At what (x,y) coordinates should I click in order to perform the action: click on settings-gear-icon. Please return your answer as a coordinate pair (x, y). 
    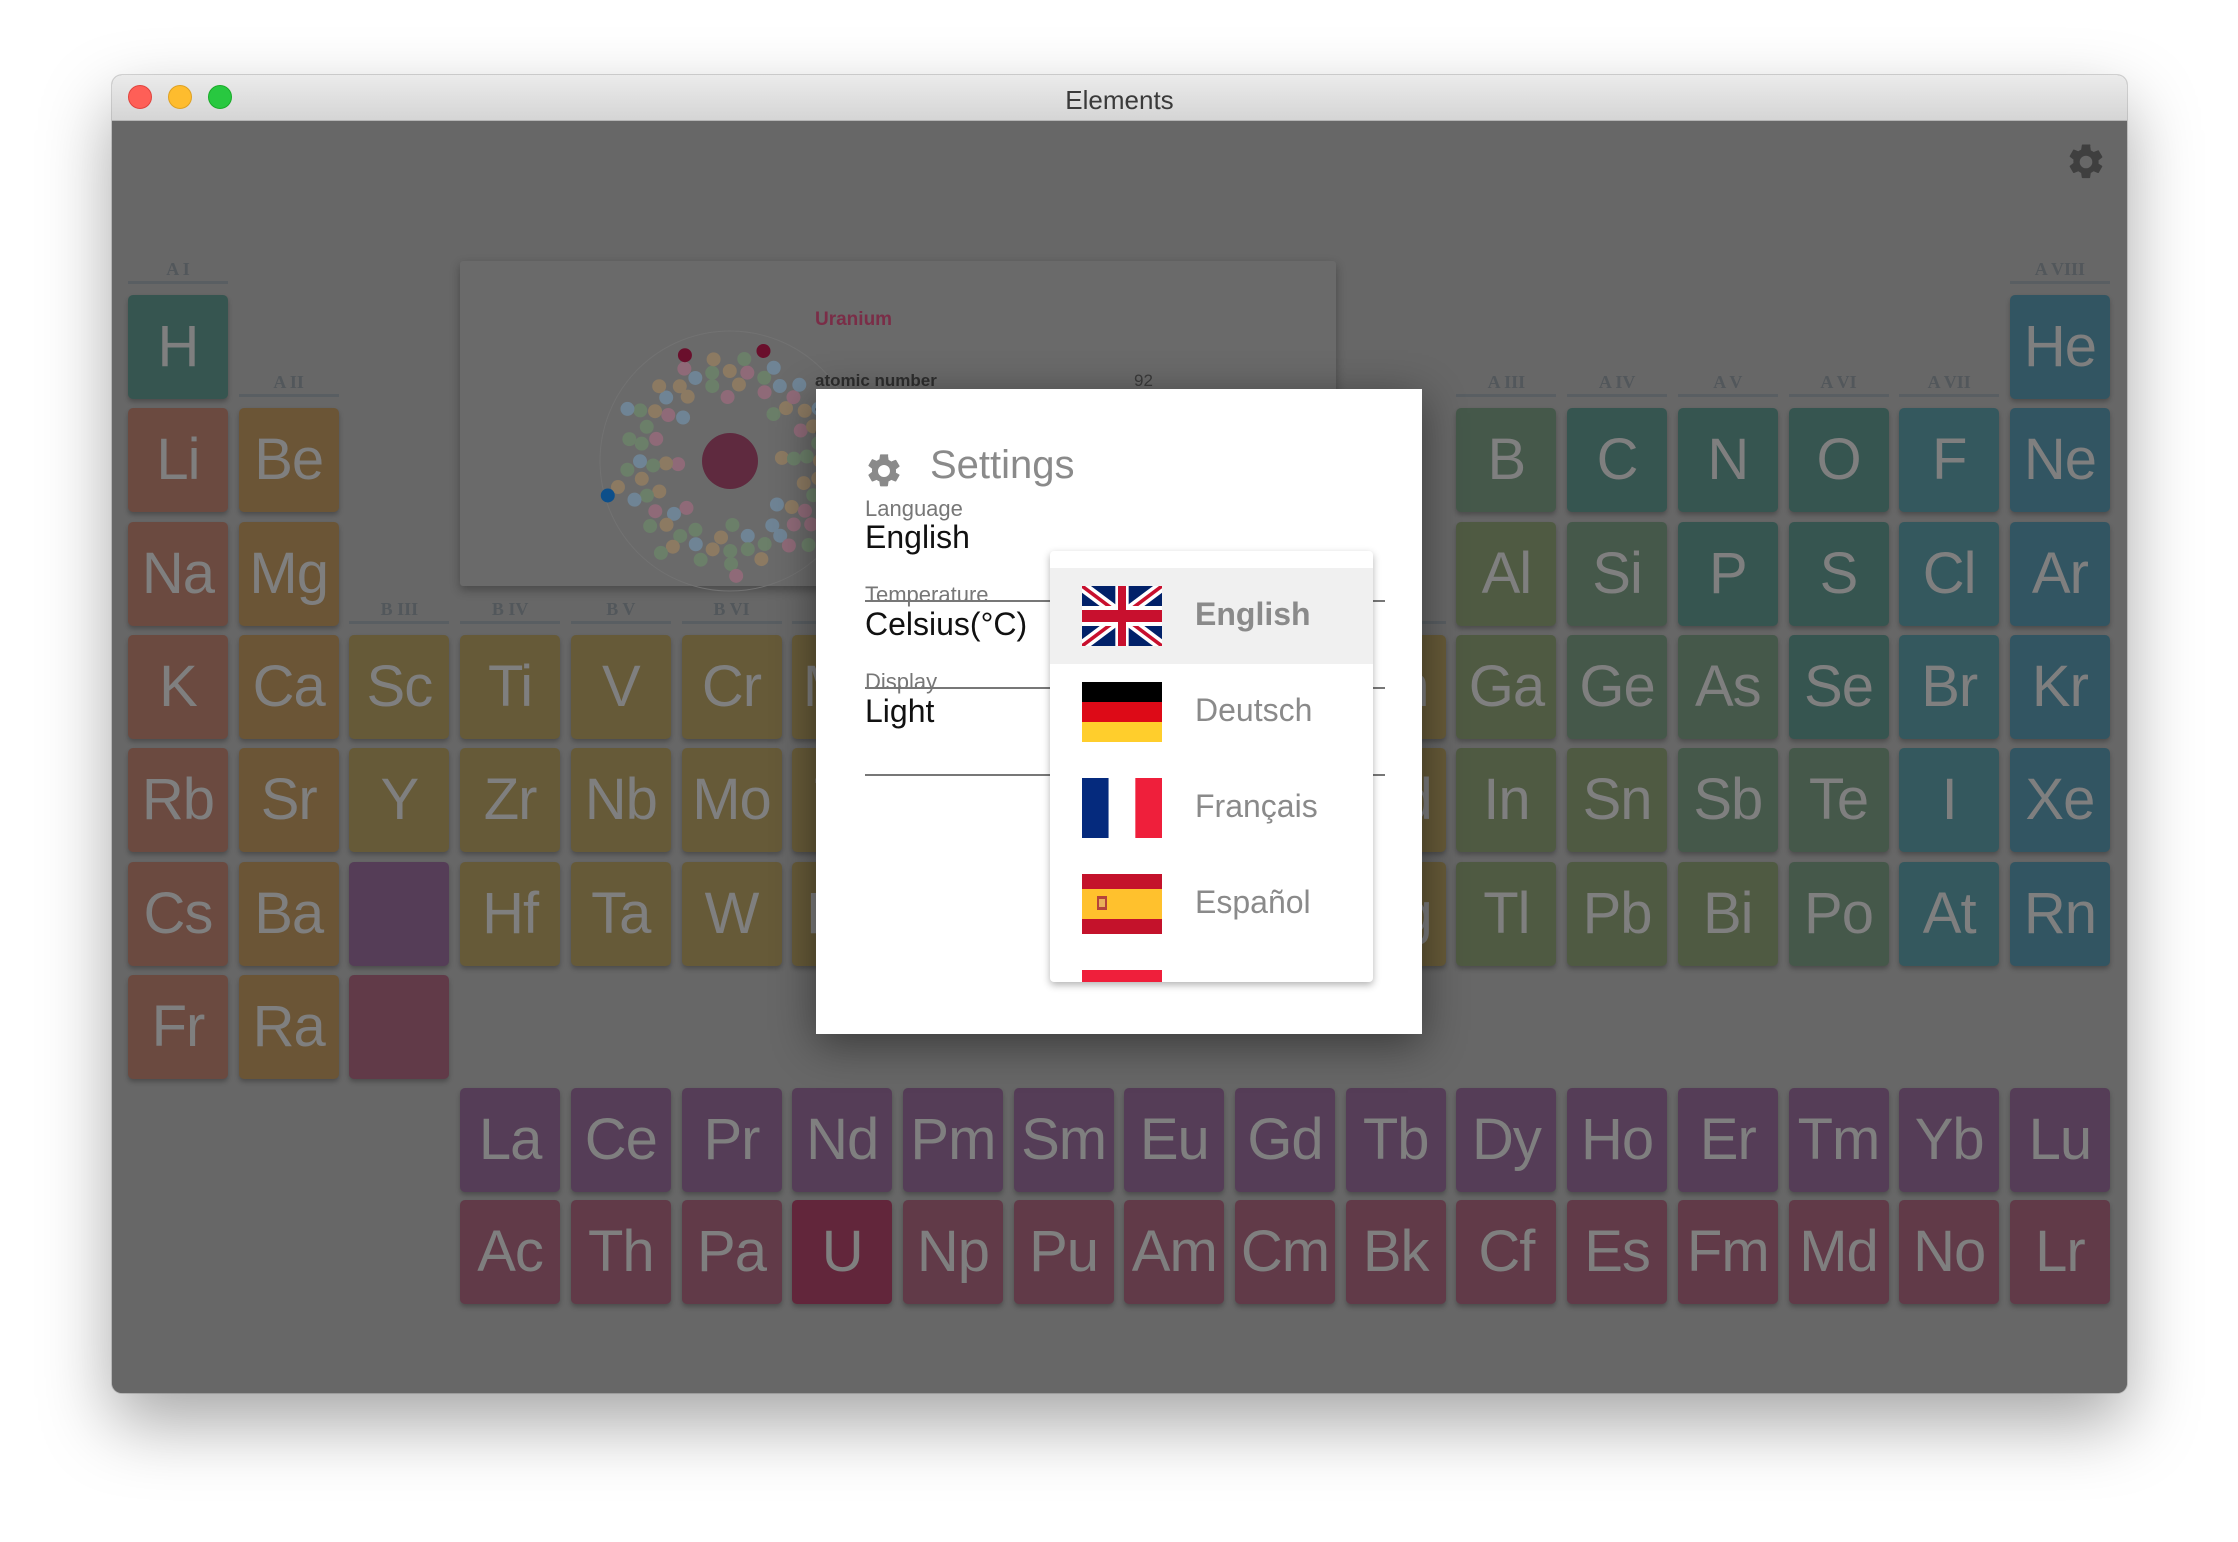
    Looking at the image, I should click on (2086, 162).